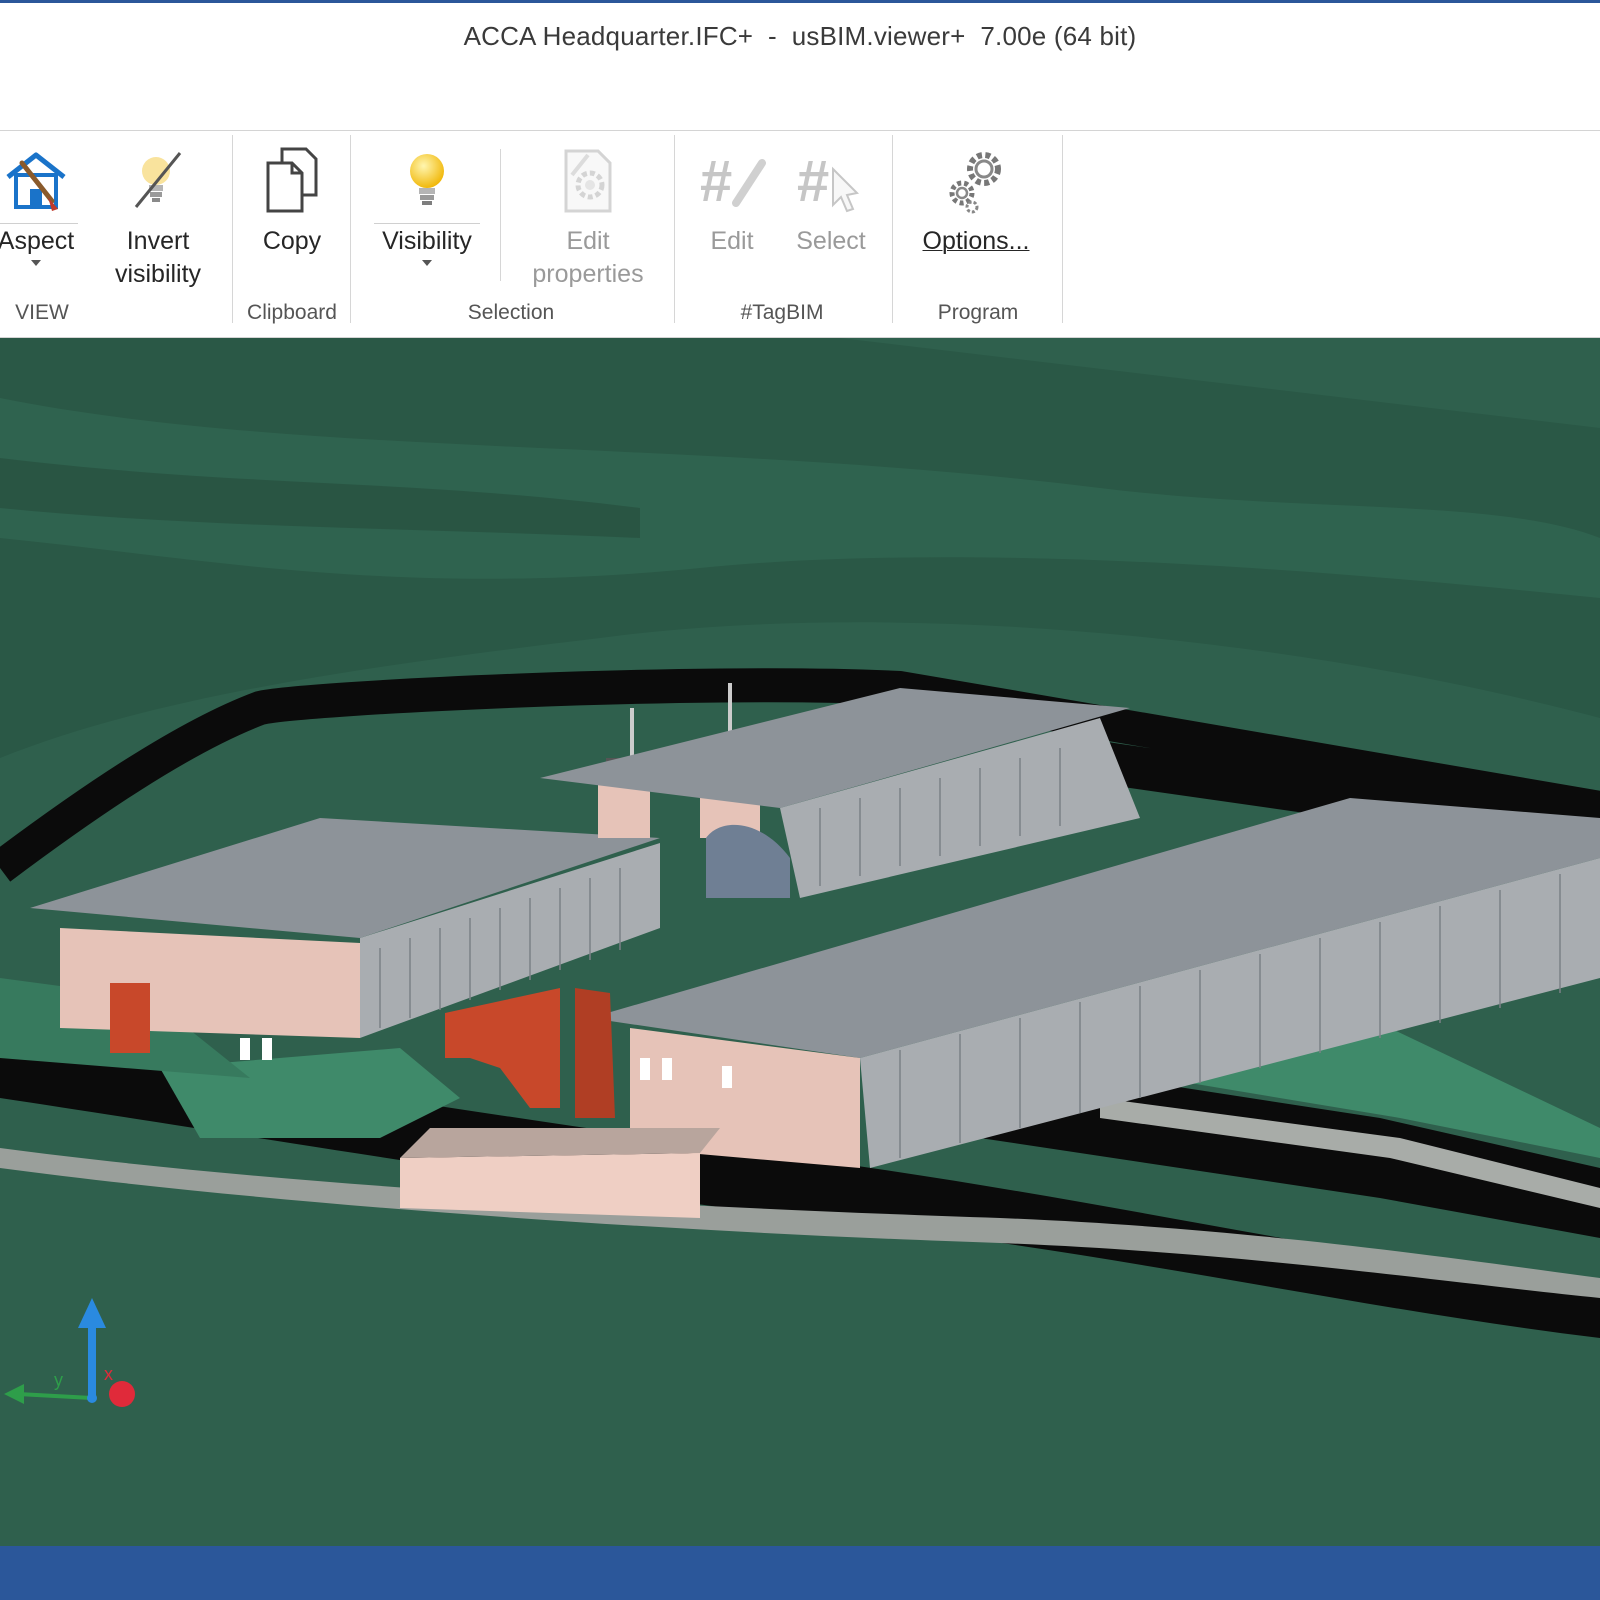 The height and width of the screenshot is (1600, 1600). I want to click on aspect-label: Aspect, so click(37, 241).